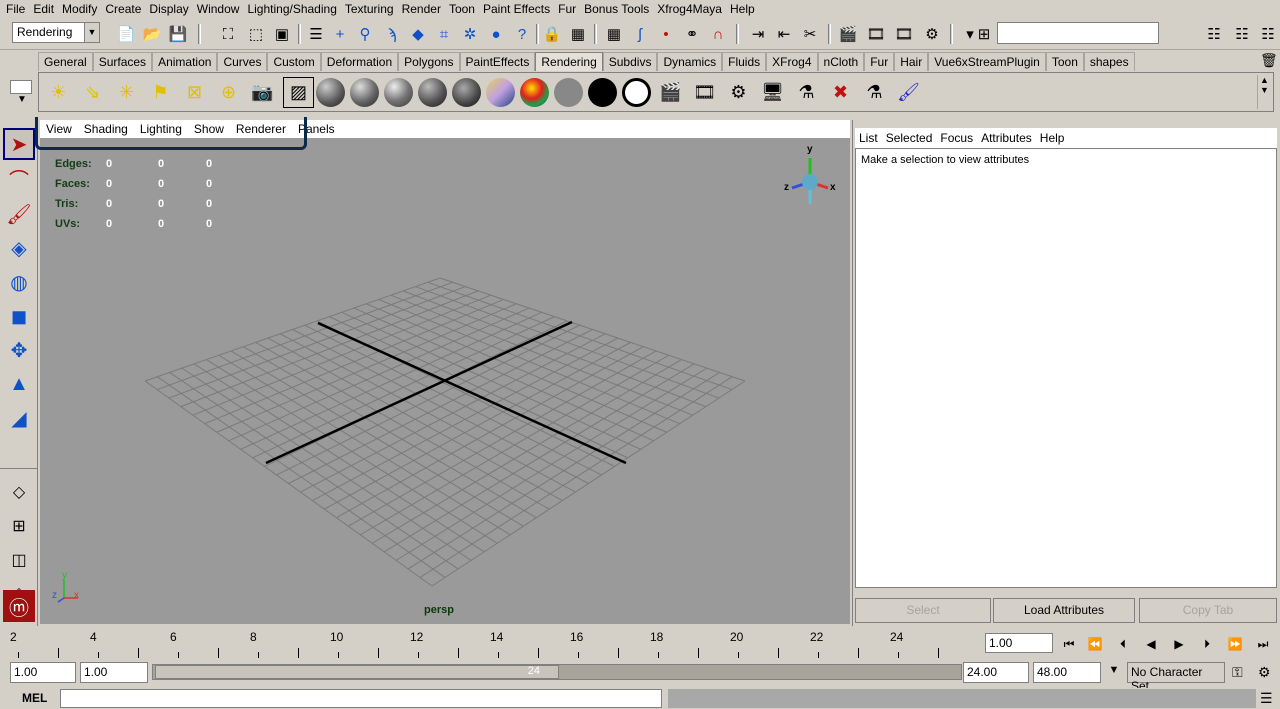 Image resolution: width=1280 pixels, height=709 pixels. Describe the element at coordinates (718, 34) in the screenshot. I see `magnet-icon: ∩` at that location.